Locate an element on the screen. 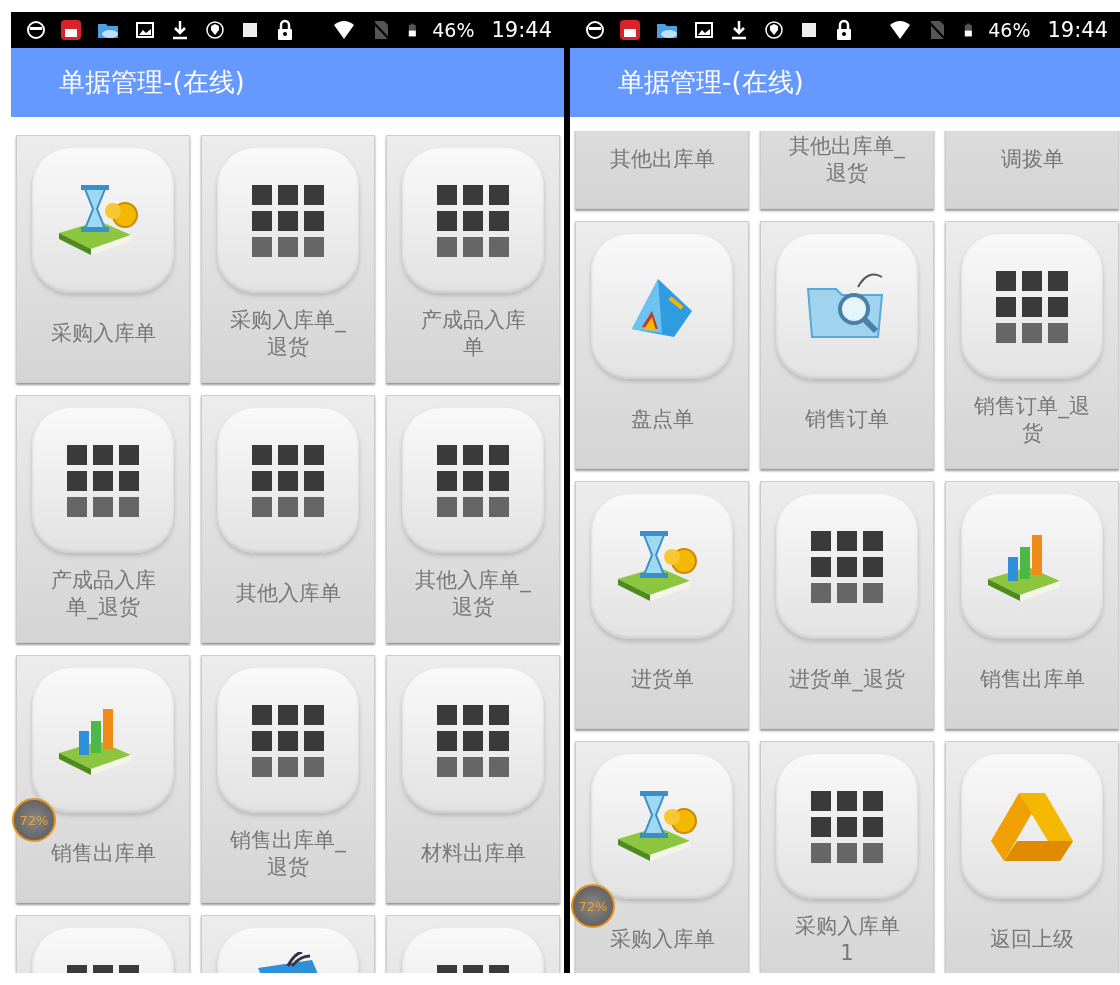 The width and height of the screenshot is (1120, 985). tile-label: 其他入库单 is located at coordinates (288, 593).